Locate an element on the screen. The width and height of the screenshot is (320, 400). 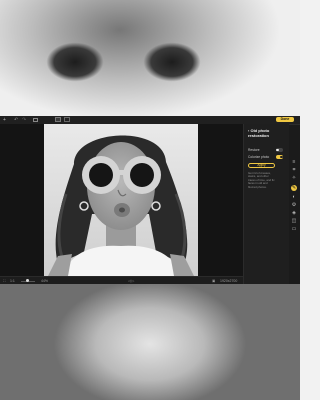
single-view-icon is located at coordinates (58, 119).